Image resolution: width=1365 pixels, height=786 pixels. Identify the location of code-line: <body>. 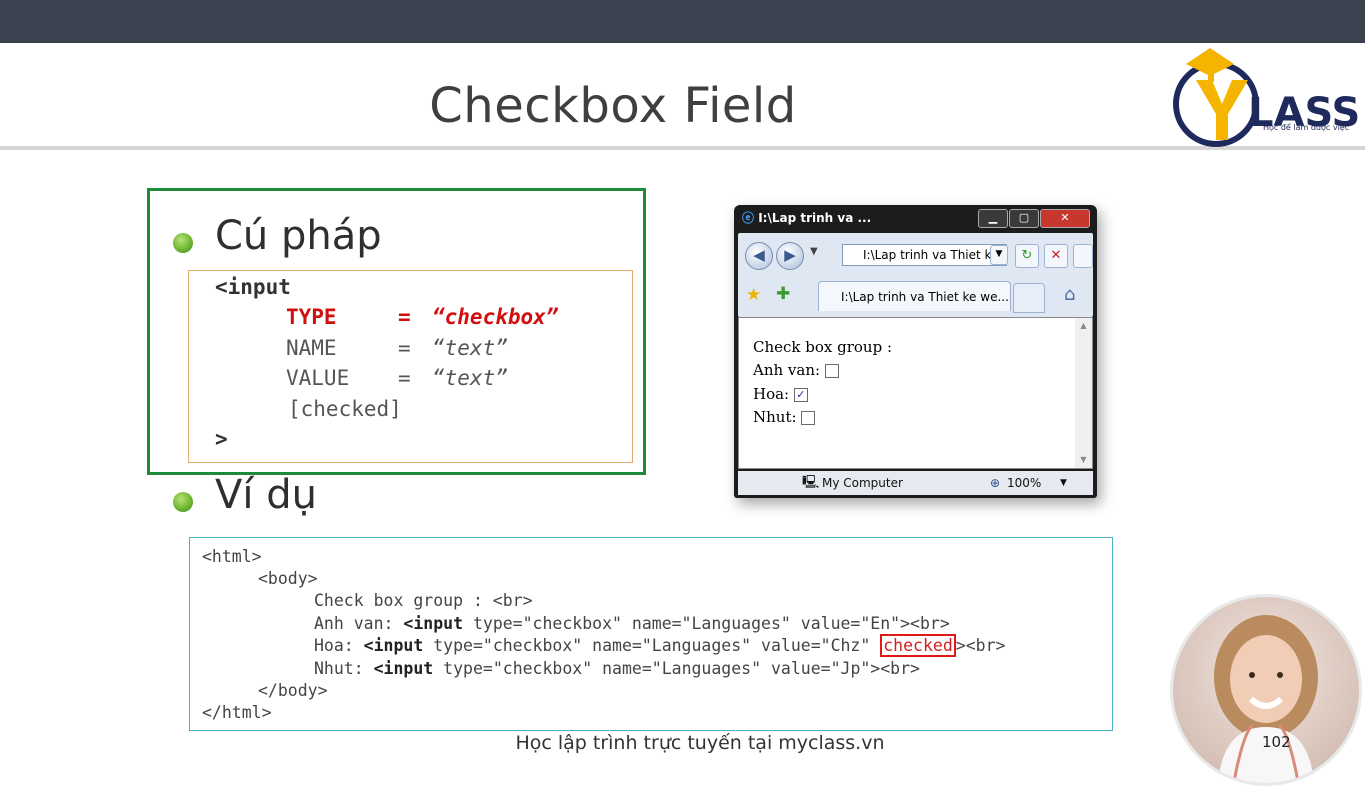
(288, 578).